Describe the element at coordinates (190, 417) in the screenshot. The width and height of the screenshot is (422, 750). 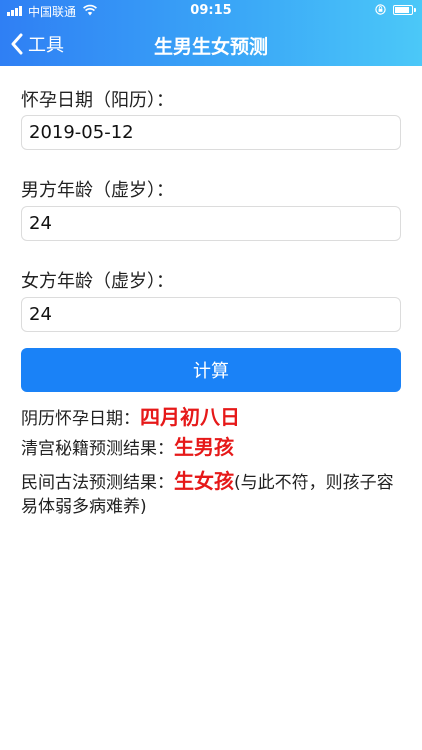
I see `lunar-date-value: 四月初八日` at that location.